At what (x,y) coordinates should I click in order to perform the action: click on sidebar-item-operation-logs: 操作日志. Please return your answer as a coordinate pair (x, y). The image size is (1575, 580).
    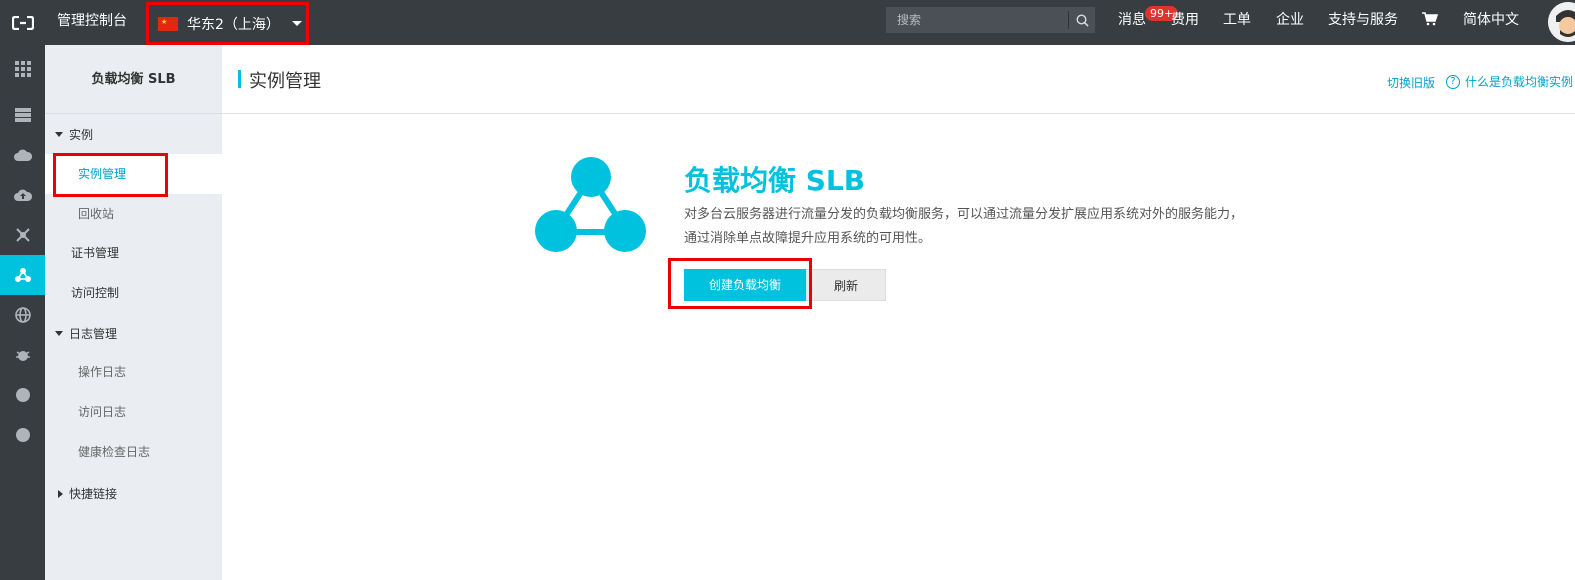
    Looking at the image, I should click on (133, 372).